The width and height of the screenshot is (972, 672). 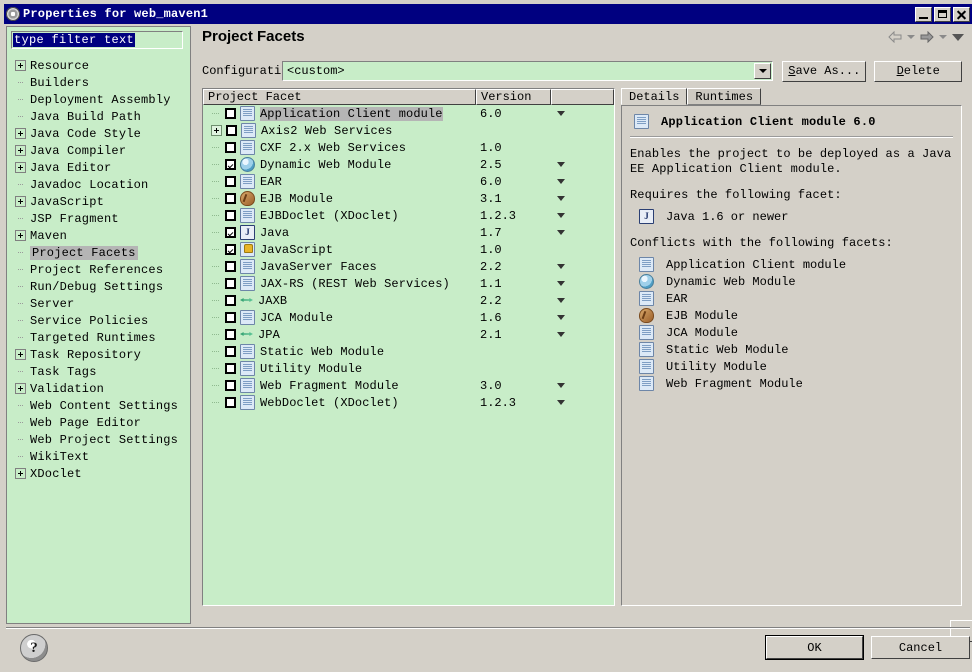 I want to click on sidebar-item-web-content-settings: Web Content Settings, so click(x=98, y=405).